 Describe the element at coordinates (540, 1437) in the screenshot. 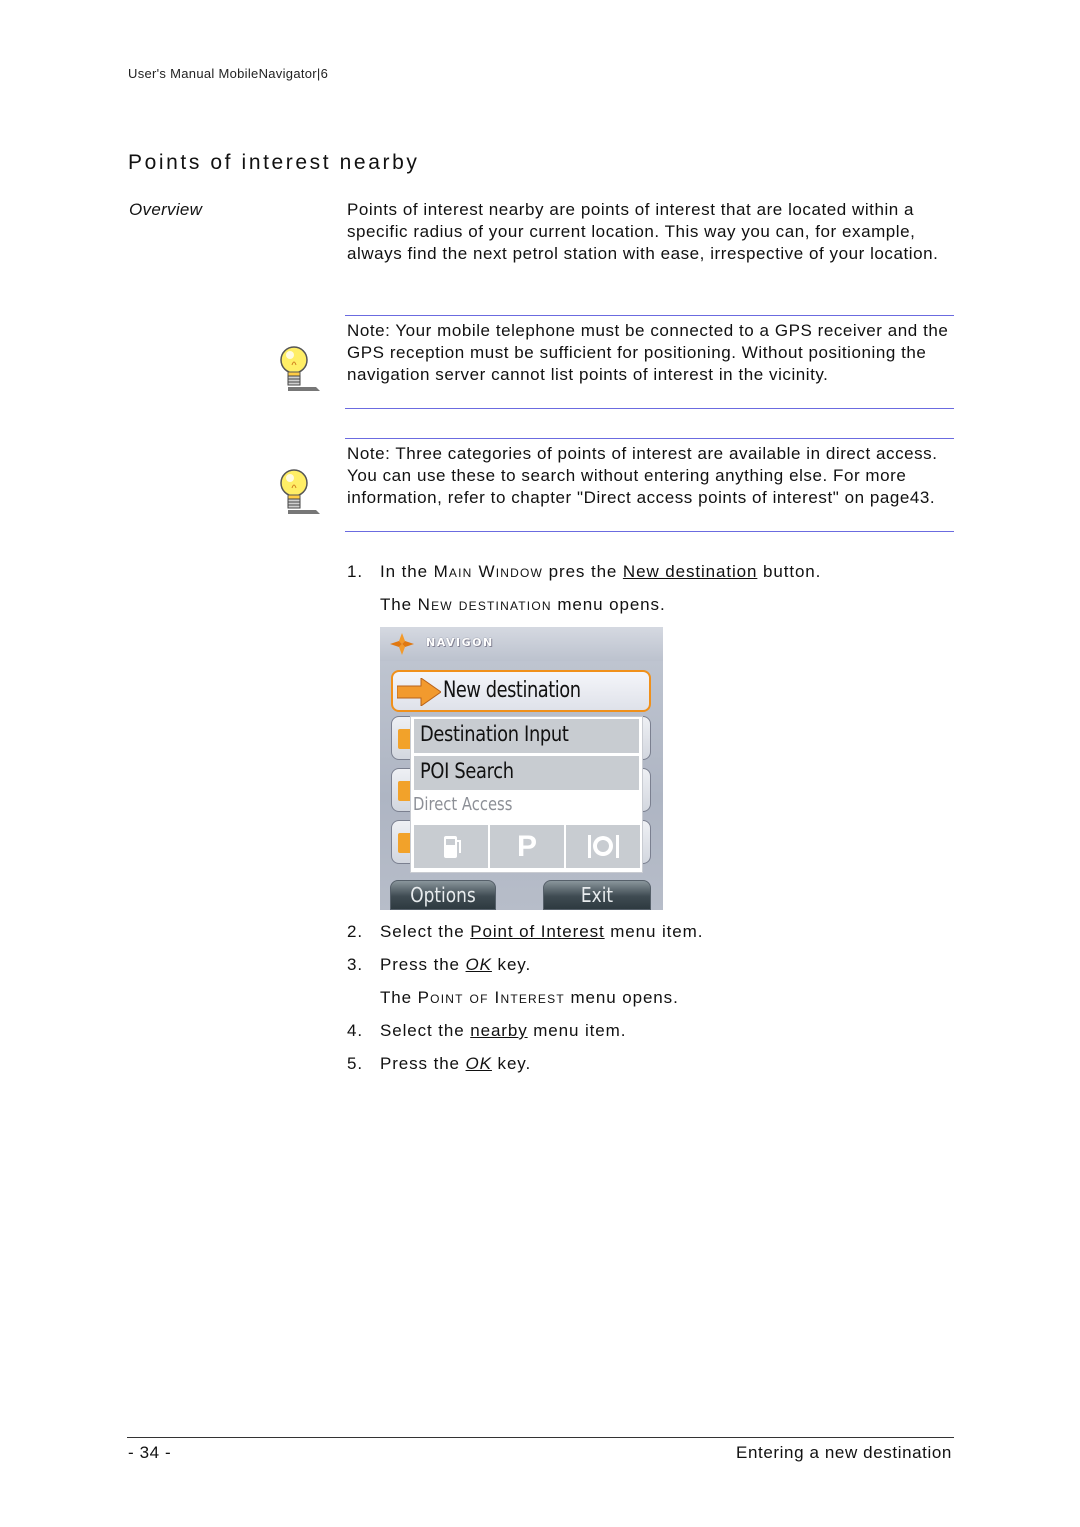

I see `footer-divider` at that location.